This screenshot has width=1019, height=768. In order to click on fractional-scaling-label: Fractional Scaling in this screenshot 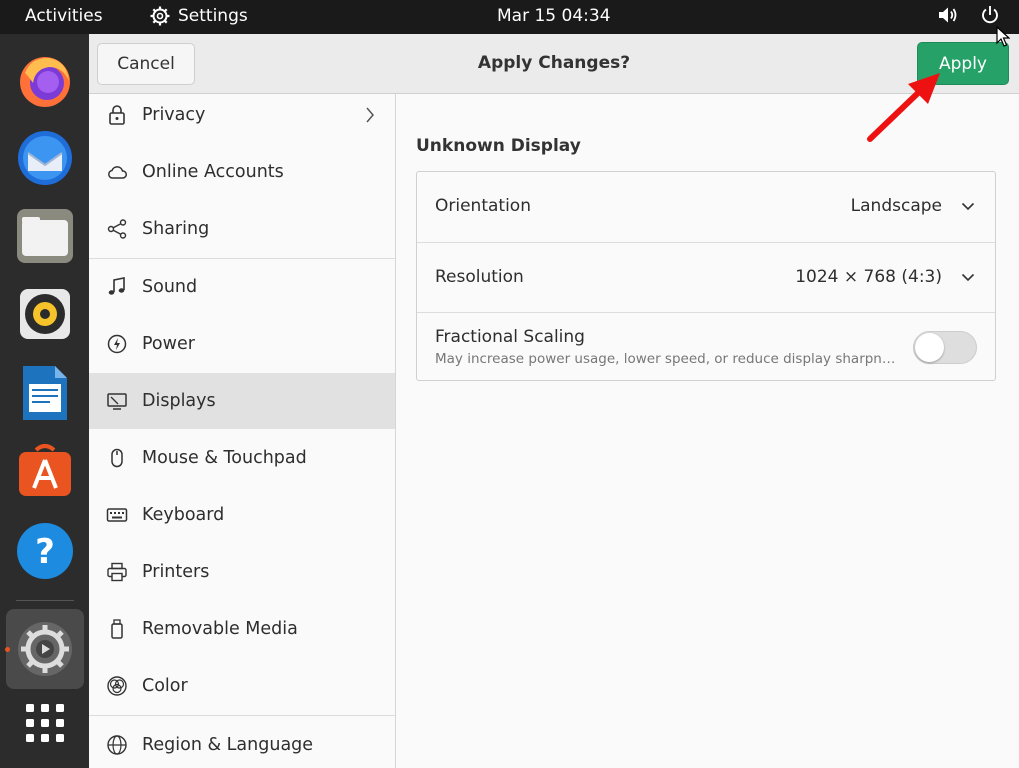, I will do `click(510, 337)`.